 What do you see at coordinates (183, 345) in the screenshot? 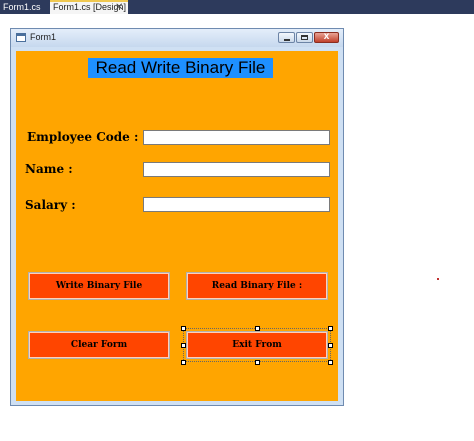
I see `resize-handle-left` at bounding box center [183, 345].